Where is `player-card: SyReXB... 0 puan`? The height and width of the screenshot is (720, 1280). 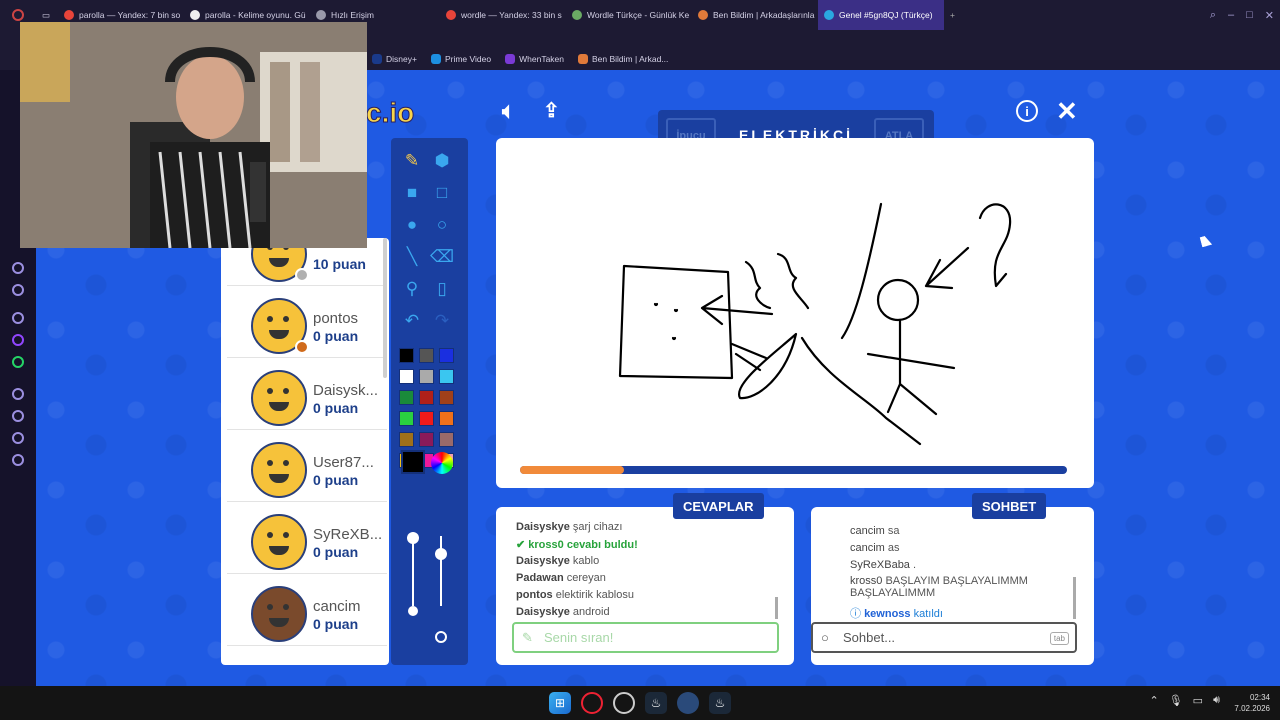 player-card: SyReXB... 0 puan is located at coordinates (307, 540).